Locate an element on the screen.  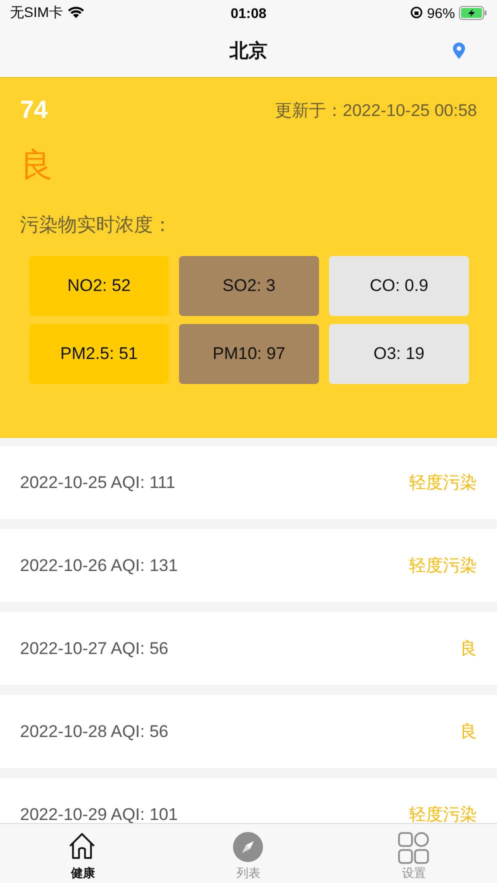
air-quality-level: 良 is located at coordinates (37, 165).